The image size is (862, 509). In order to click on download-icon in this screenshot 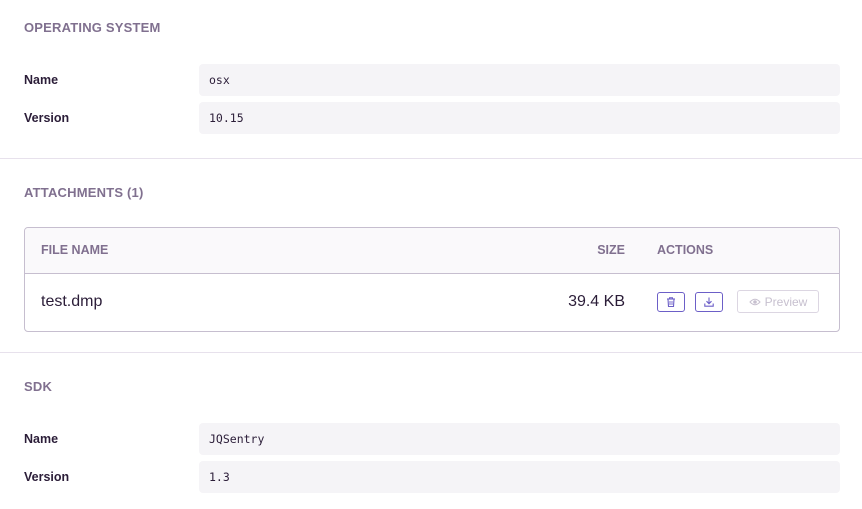, I will do `click(709, 302)`.